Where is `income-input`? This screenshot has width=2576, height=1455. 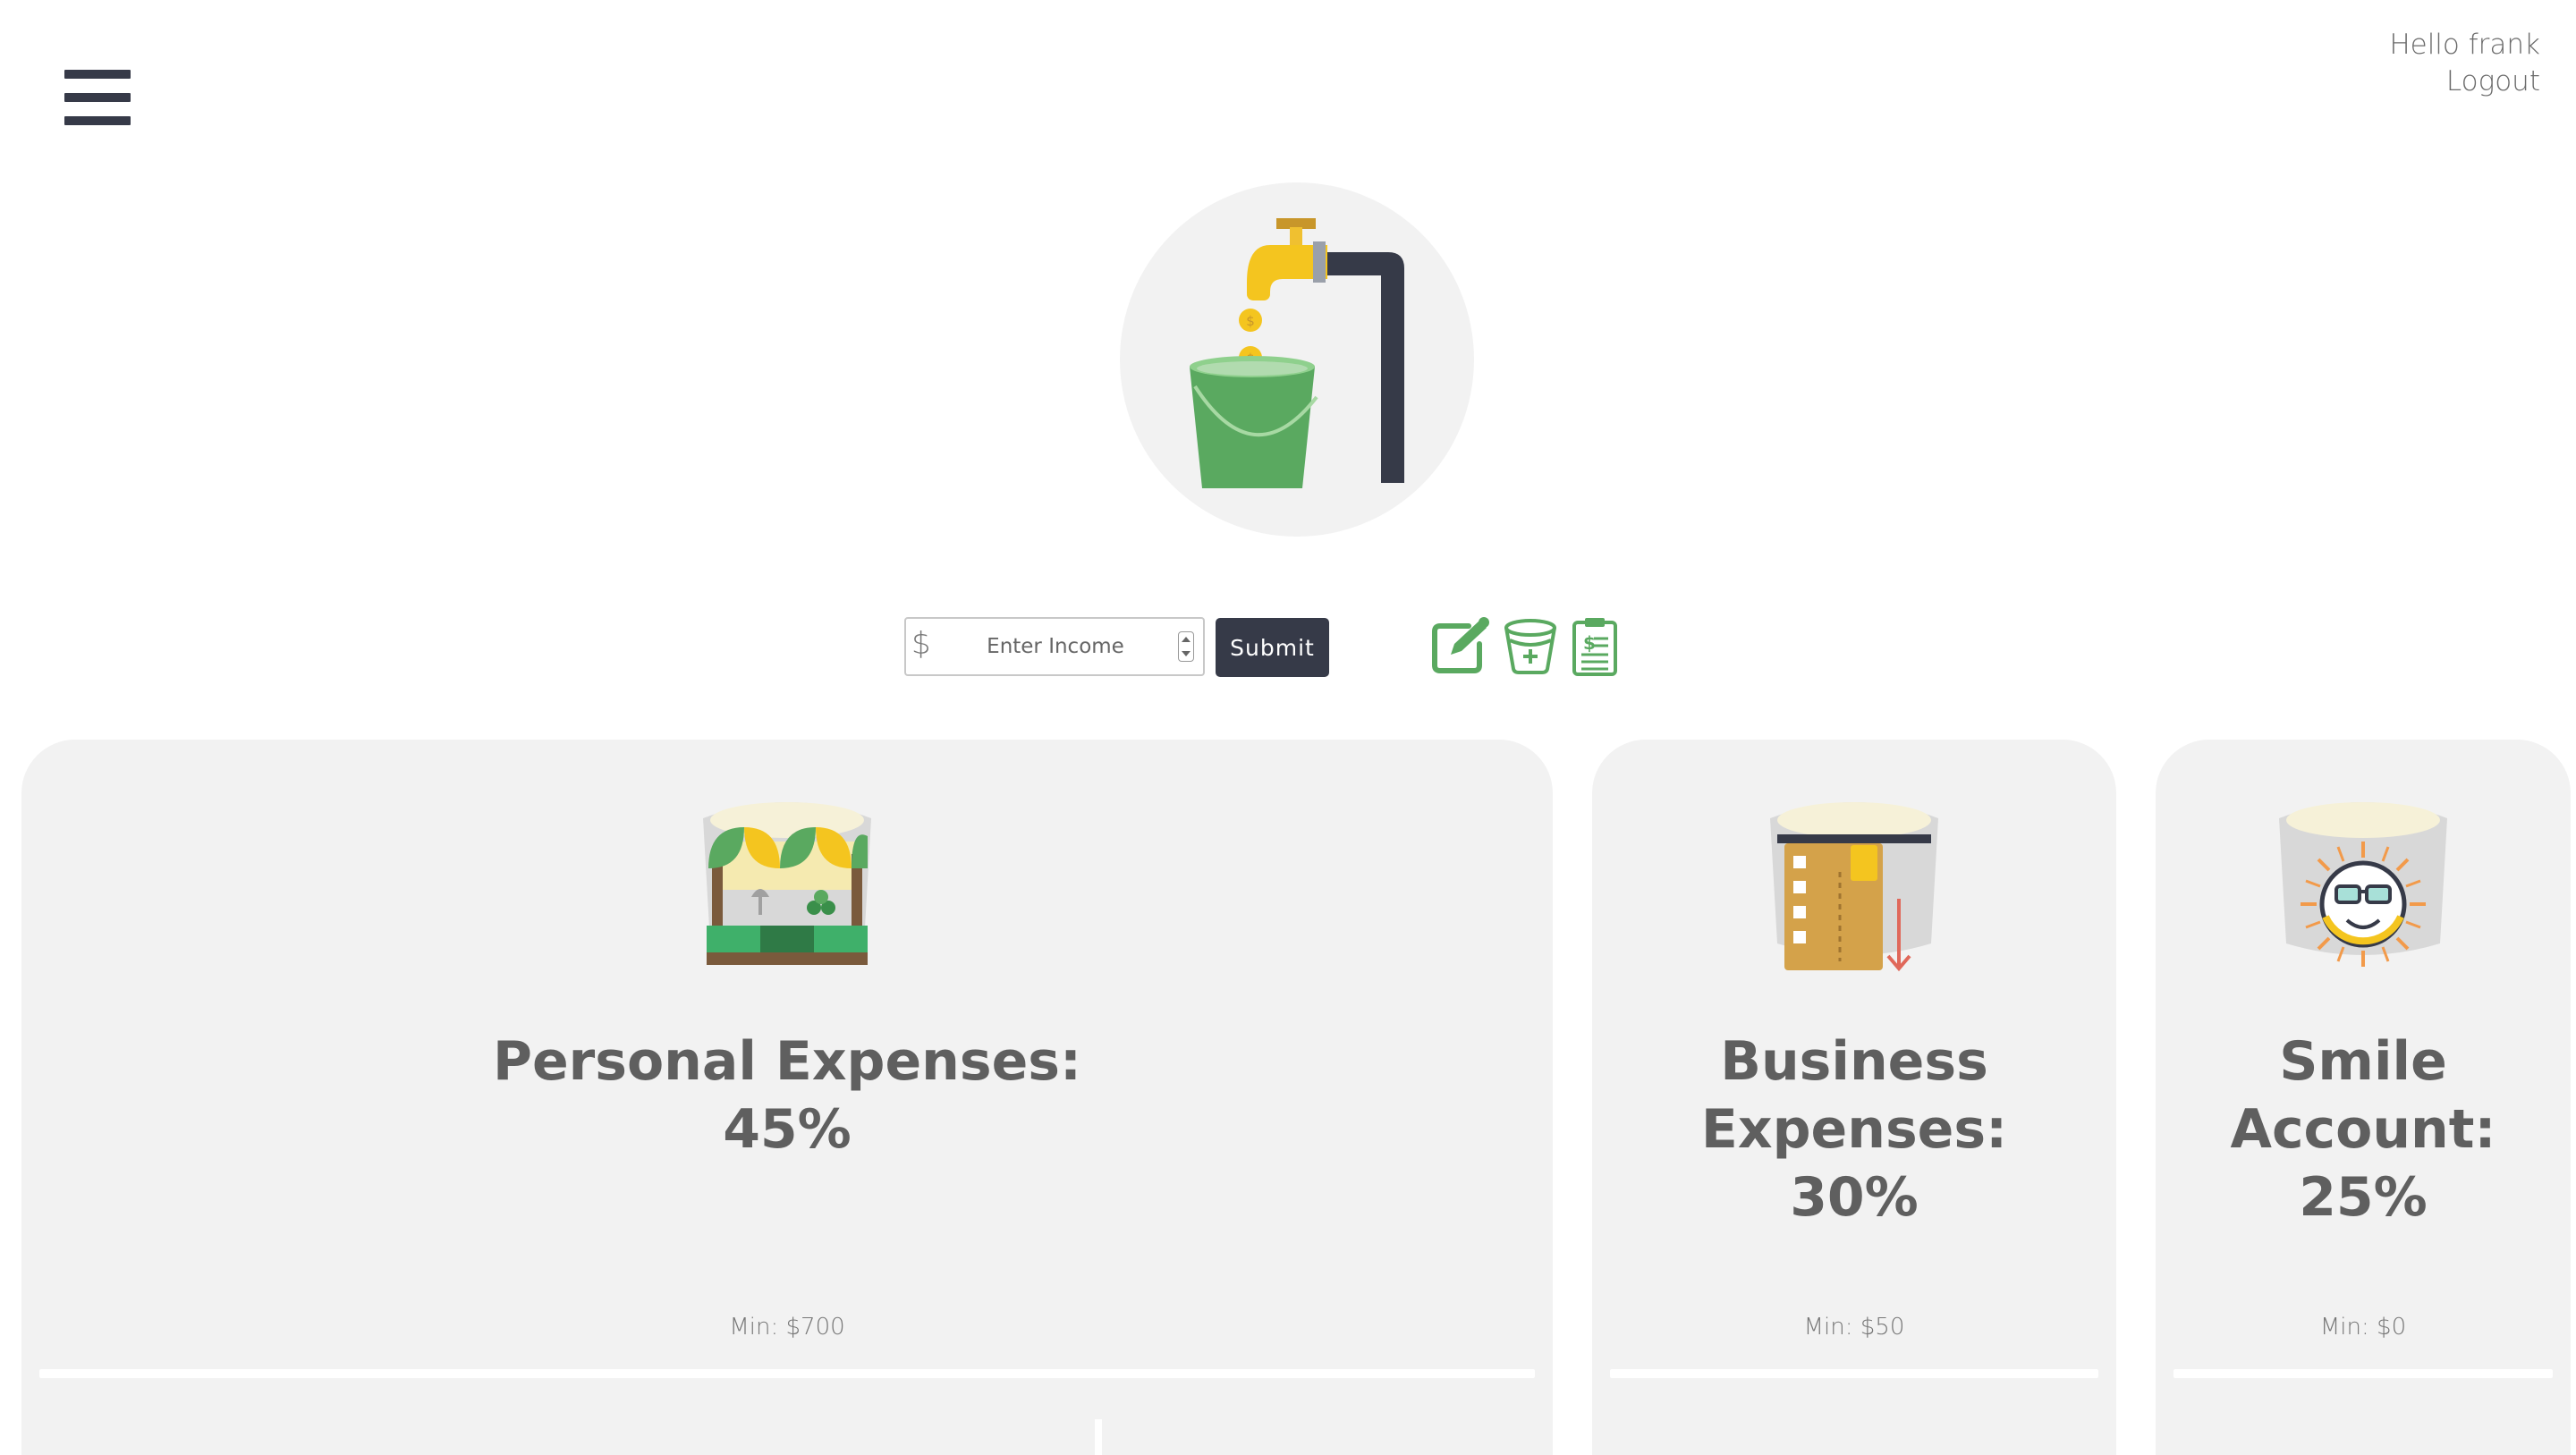 income-input is located at coordinates (1055, 646).